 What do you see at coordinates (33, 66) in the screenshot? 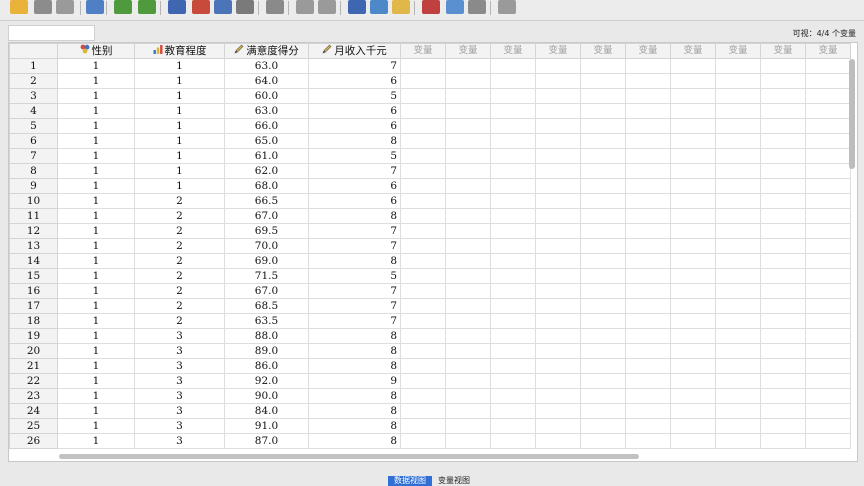
I see `row-number: 1` at bounding box center [33, 66].